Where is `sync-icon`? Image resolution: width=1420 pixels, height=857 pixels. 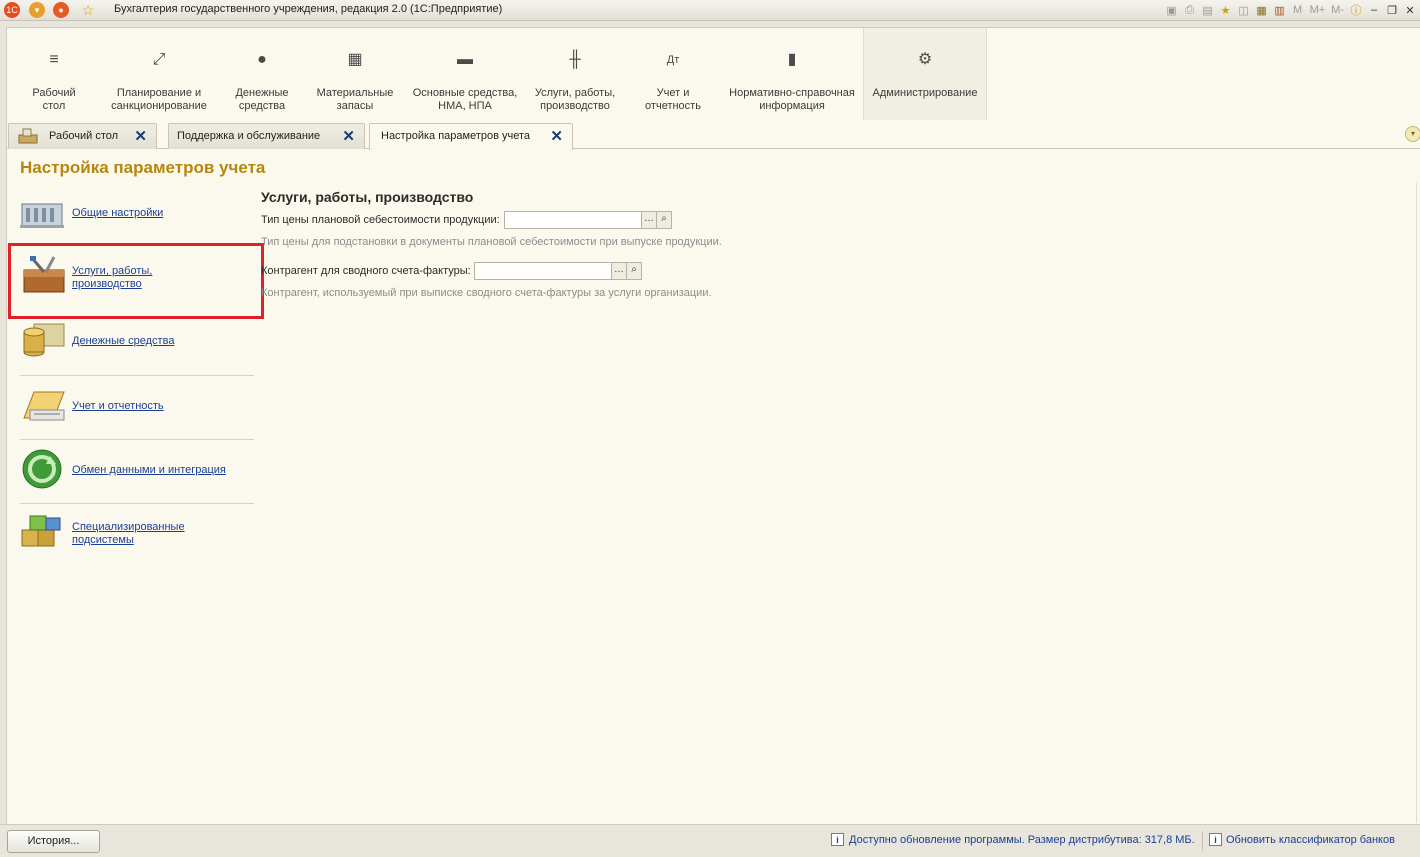 sync-icon is located at coordinates (42, 469).